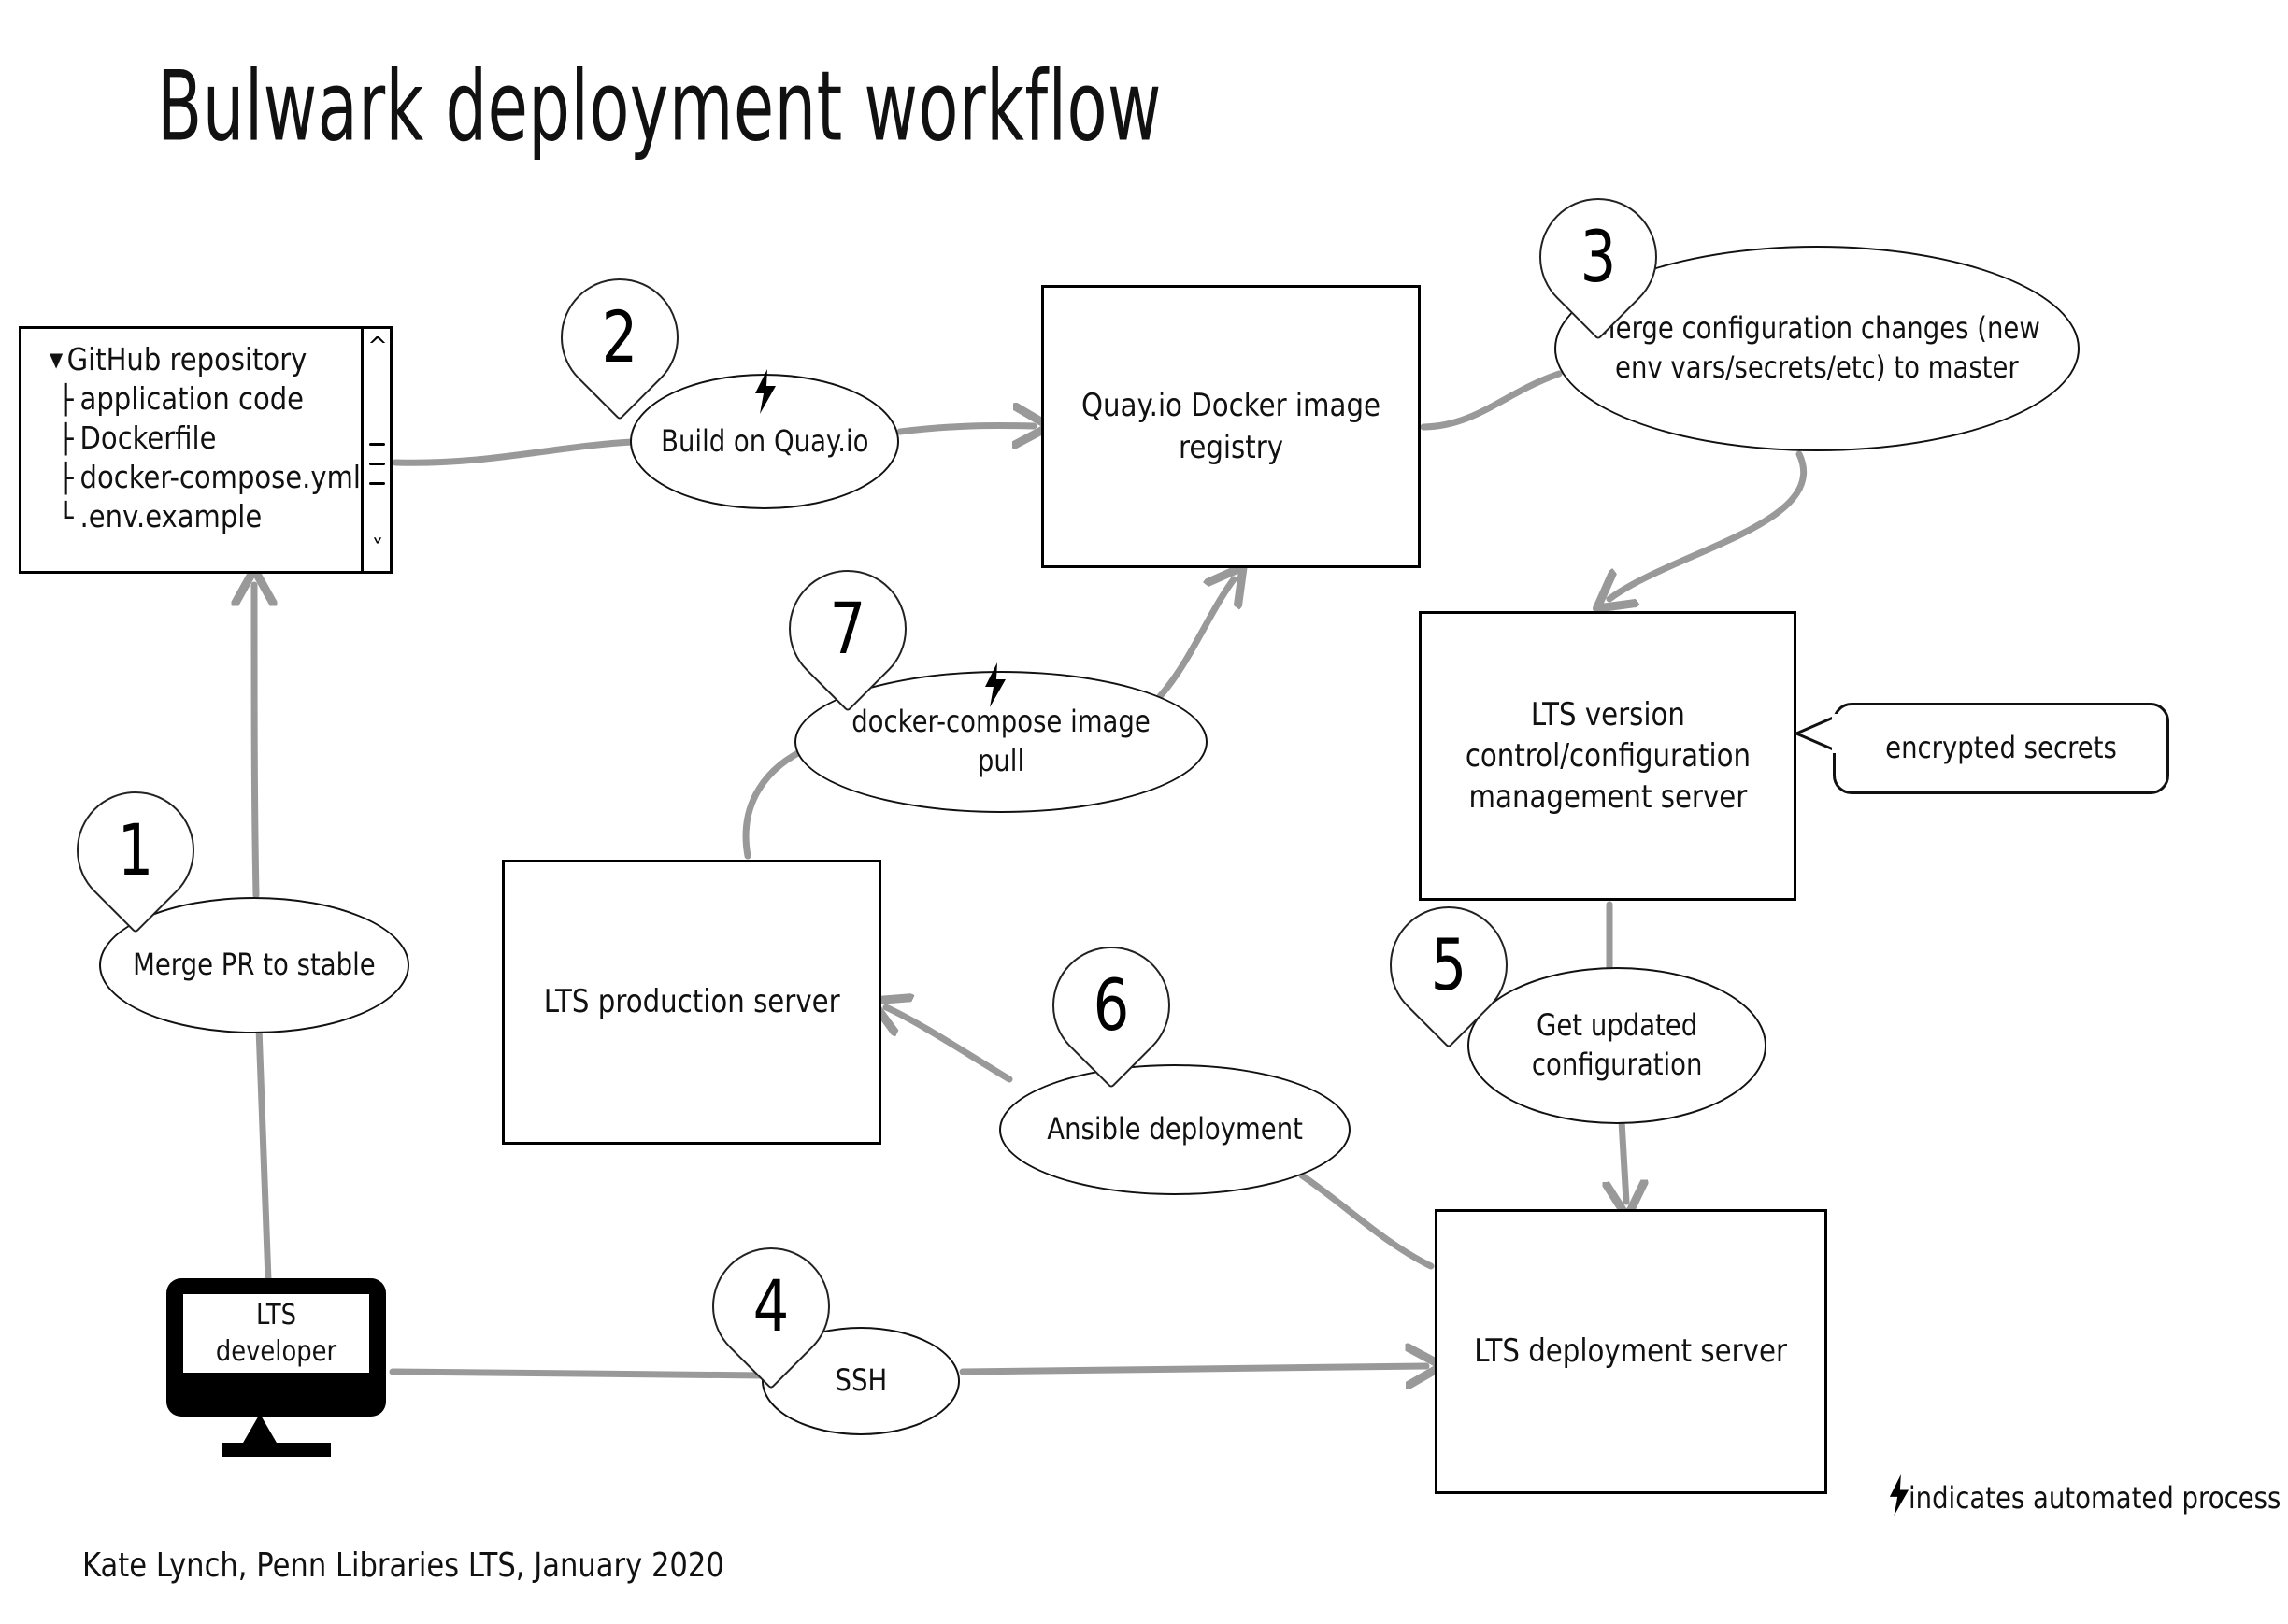 The image size is (2288, 1624). I want to click on step-number-label: 5, so click(1449, 964).